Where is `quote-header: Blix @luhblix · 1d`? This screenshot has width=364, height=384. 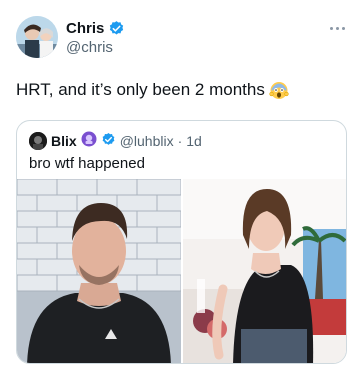
quote-header: Blix @luhblix · 1d is located at coordinates (115, 140).